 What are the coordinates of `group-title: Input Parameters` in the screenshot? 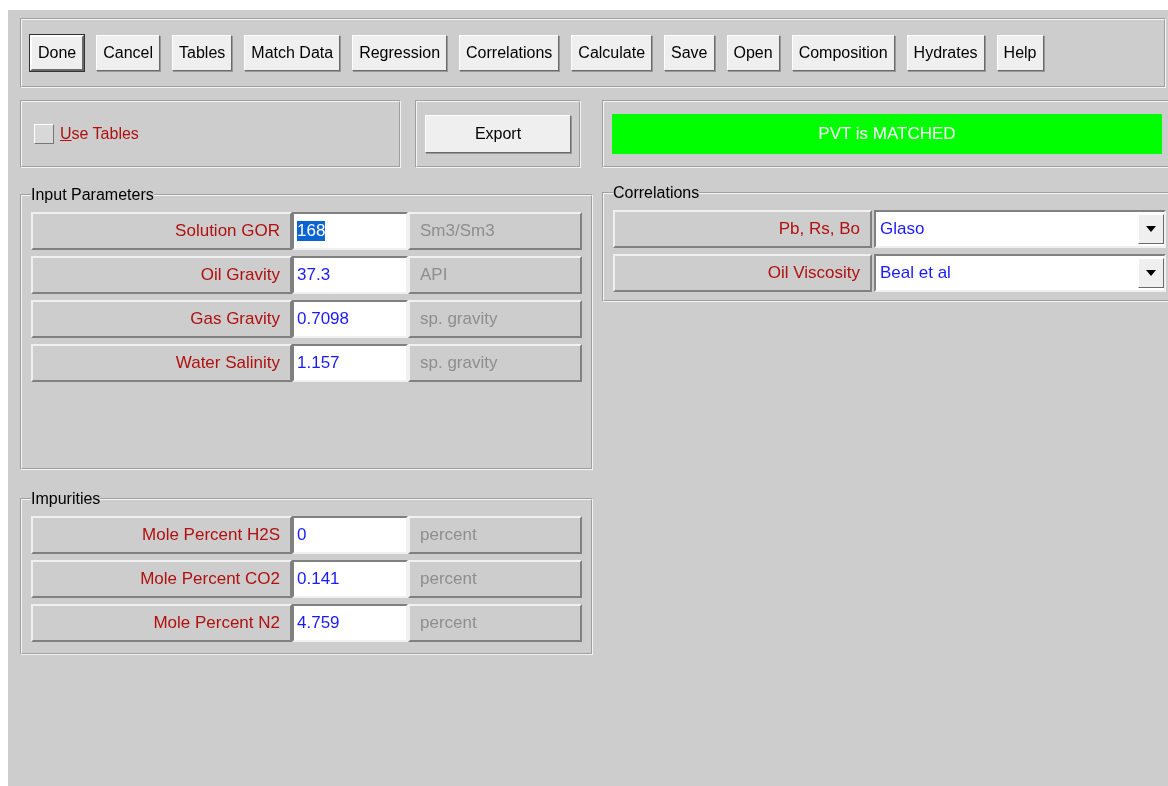 It's located at (92, 195).